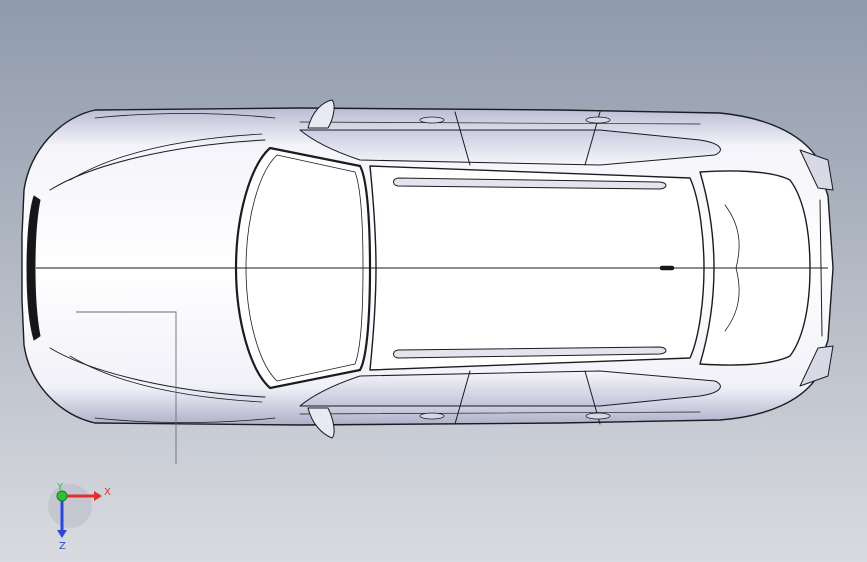  What do you see at coordinates (62, 534) in the screenshot?
I see `triad-z-arrow` at bounding box center [62, 534].